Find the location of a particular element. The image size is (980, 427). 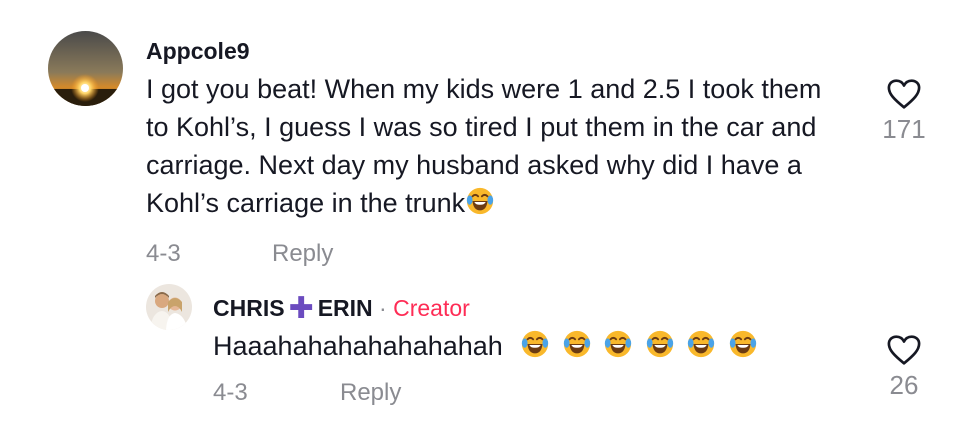

comment-reply-button: Reply is located at coordinates (302, 254).